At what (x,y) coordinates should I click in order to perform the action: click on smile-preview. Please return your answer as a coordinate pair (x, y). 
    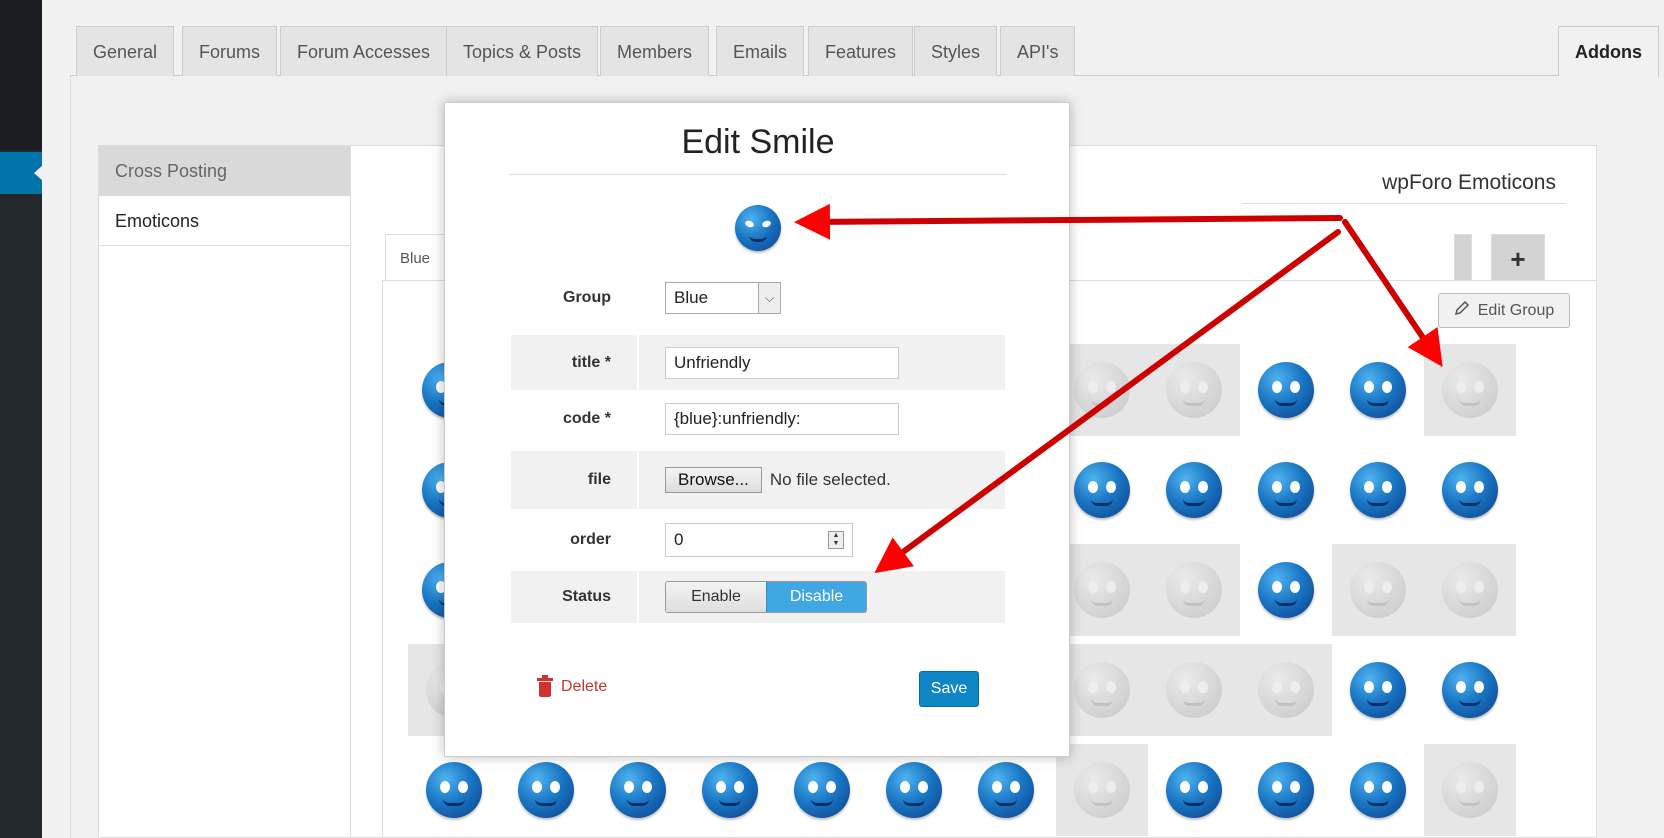
    Looking at the image, I should click on (758, 228).